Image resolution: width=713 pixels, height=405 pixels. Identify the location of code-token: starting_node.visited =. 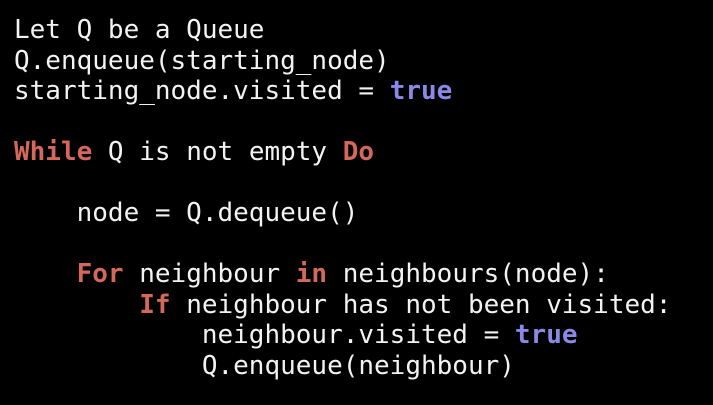
(202, 91).